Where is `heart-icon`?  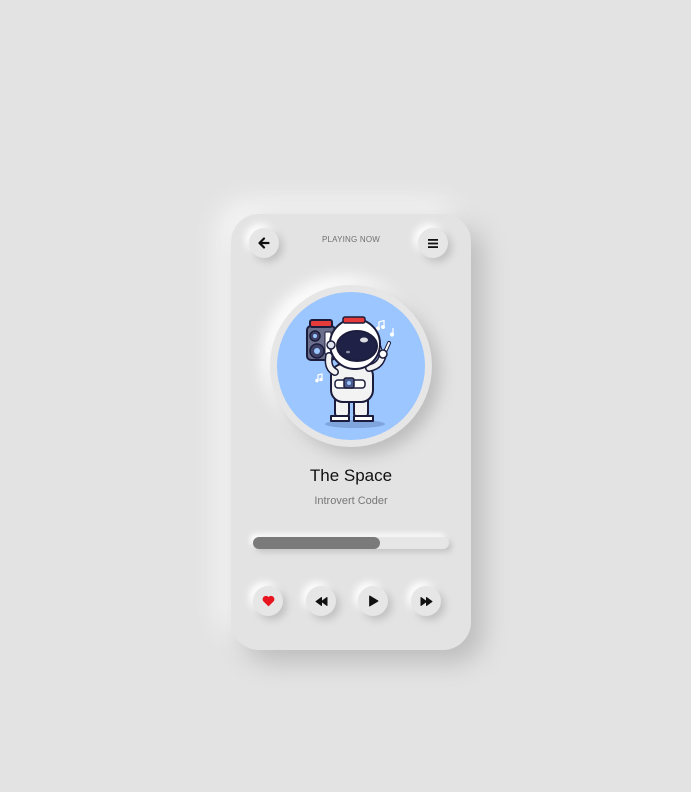
heart-icon is located at coordinates (268, 601).